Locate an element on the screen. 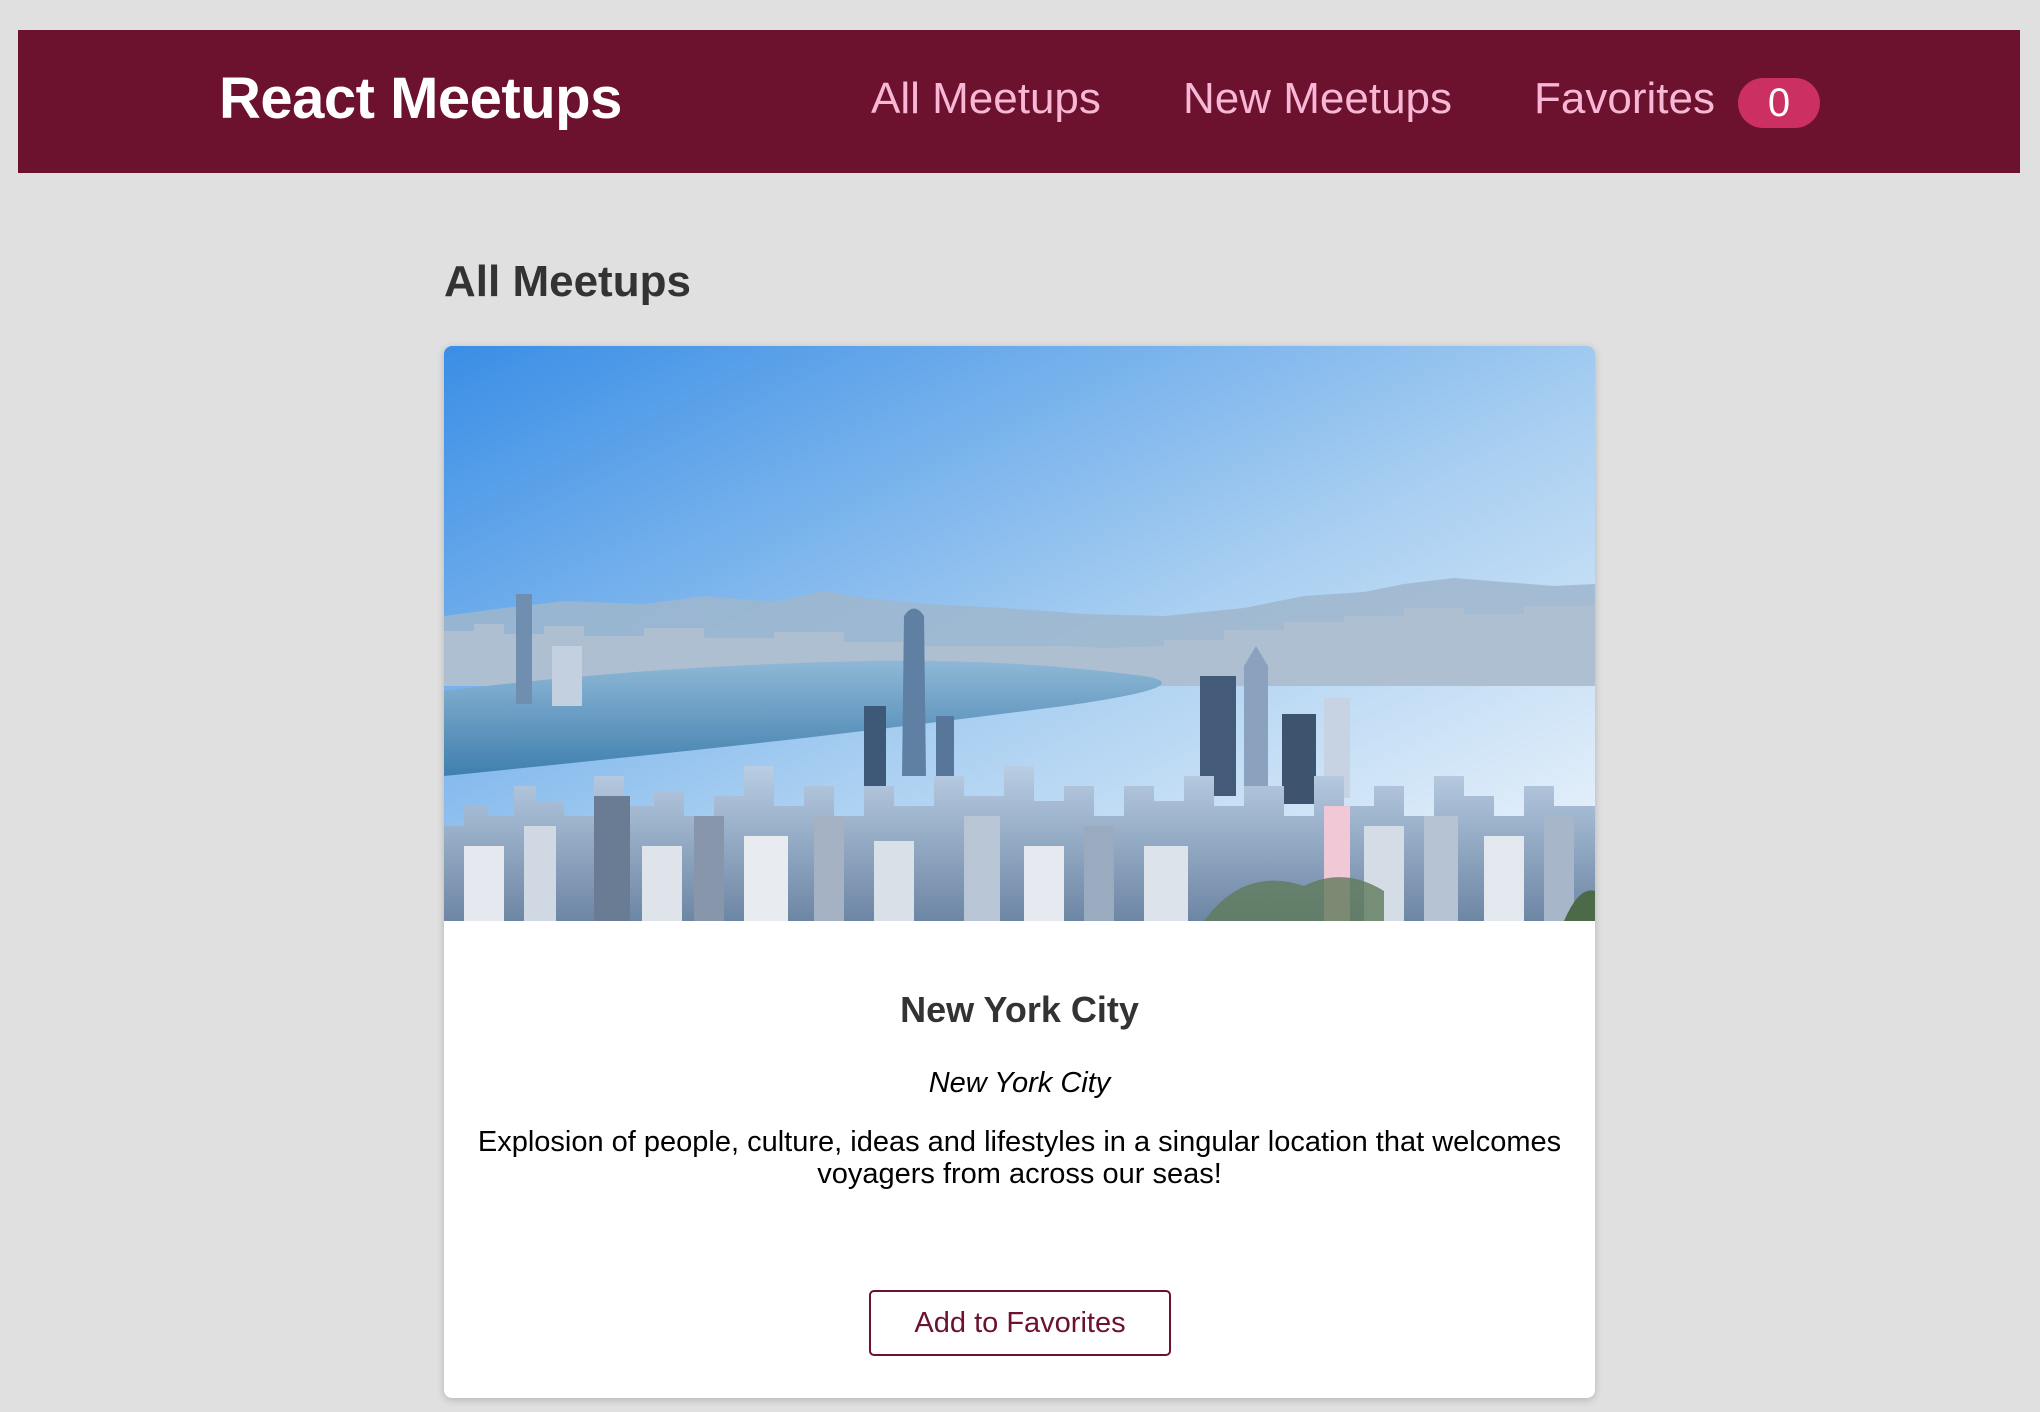 The width and height of the screenshot is (2040, 1412). site-logo: React Meetups is located at coordinates (420, 99).